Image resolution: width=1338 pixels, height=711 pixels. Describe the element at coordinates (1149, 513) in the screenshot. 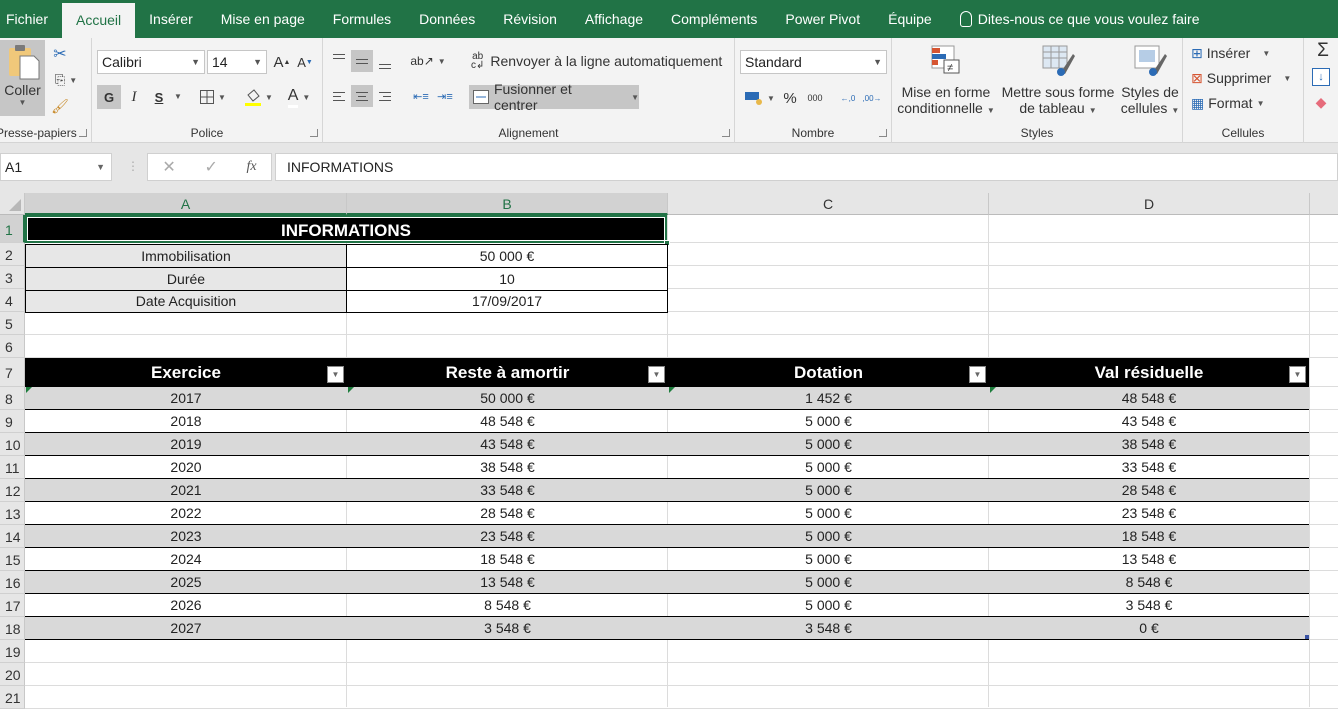

I see `cell-val-residuelle: 23 548 €` at that location.